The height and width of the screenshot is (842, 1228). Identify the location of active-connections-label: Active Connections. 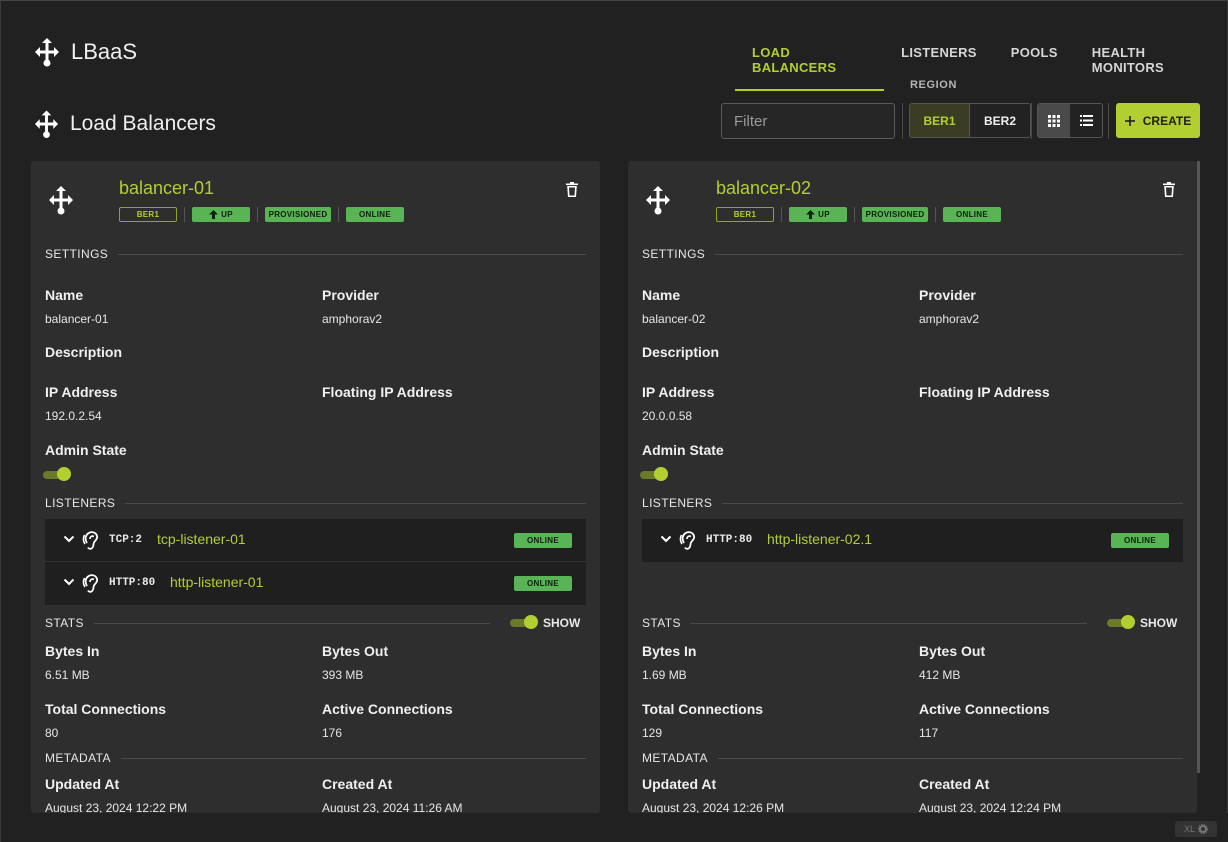
(984, 709).